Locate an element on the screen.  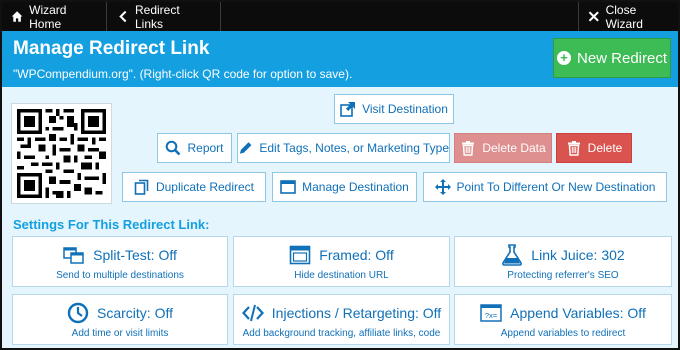
split-test-icon is located at coordinates (73, 255).